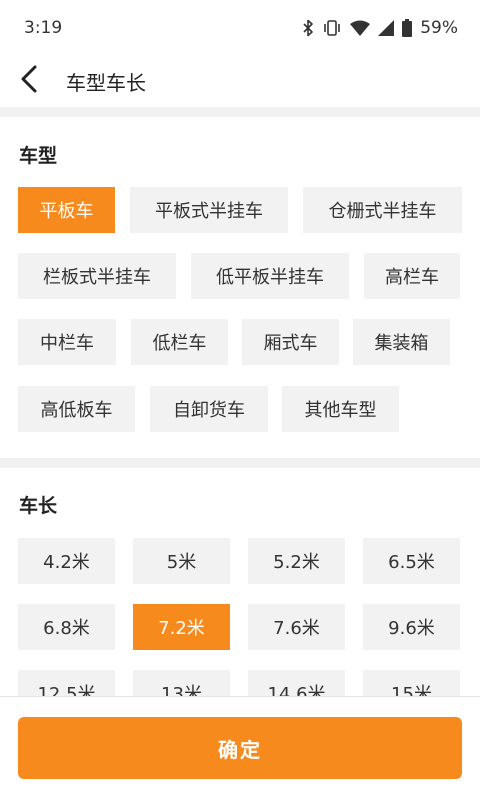  I want to click on vibrate-icon, so click(332, 28).